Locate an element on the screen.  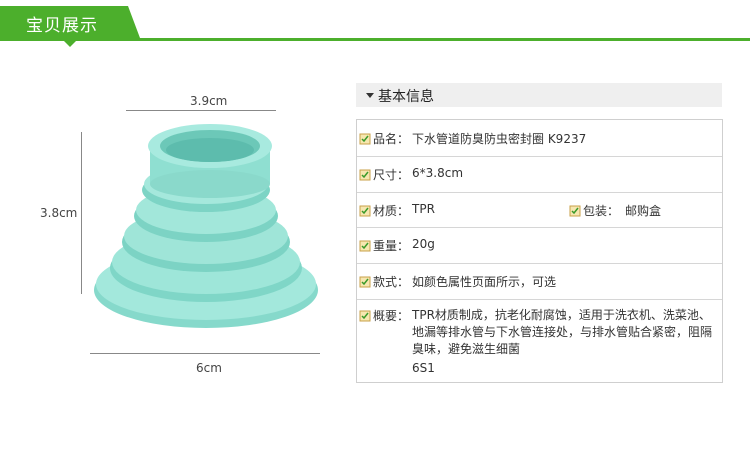
row-value: 如颜色属性页面所示，可选 is located at coordinates (484, 282).